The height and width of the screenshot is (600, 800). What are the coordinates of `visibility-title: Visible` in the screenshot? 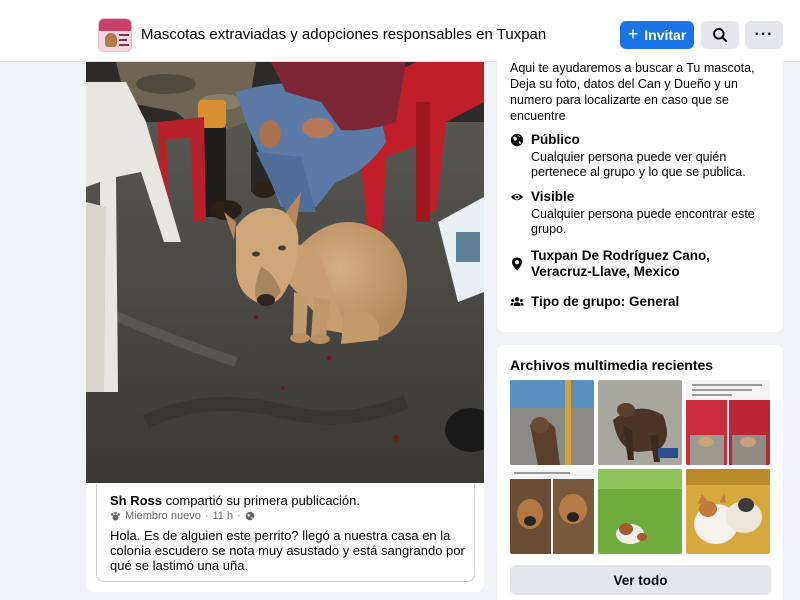 It's located at (553, 196).